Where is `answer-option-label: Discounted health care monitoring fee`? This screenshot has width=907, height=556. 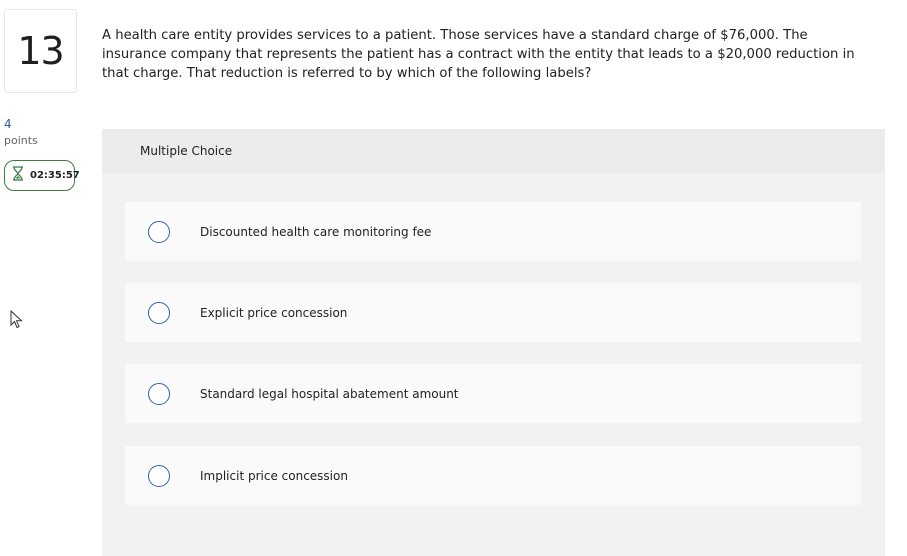 answer-option-label: Discounted health care monitoring fee is located at coordinates (316, 231).